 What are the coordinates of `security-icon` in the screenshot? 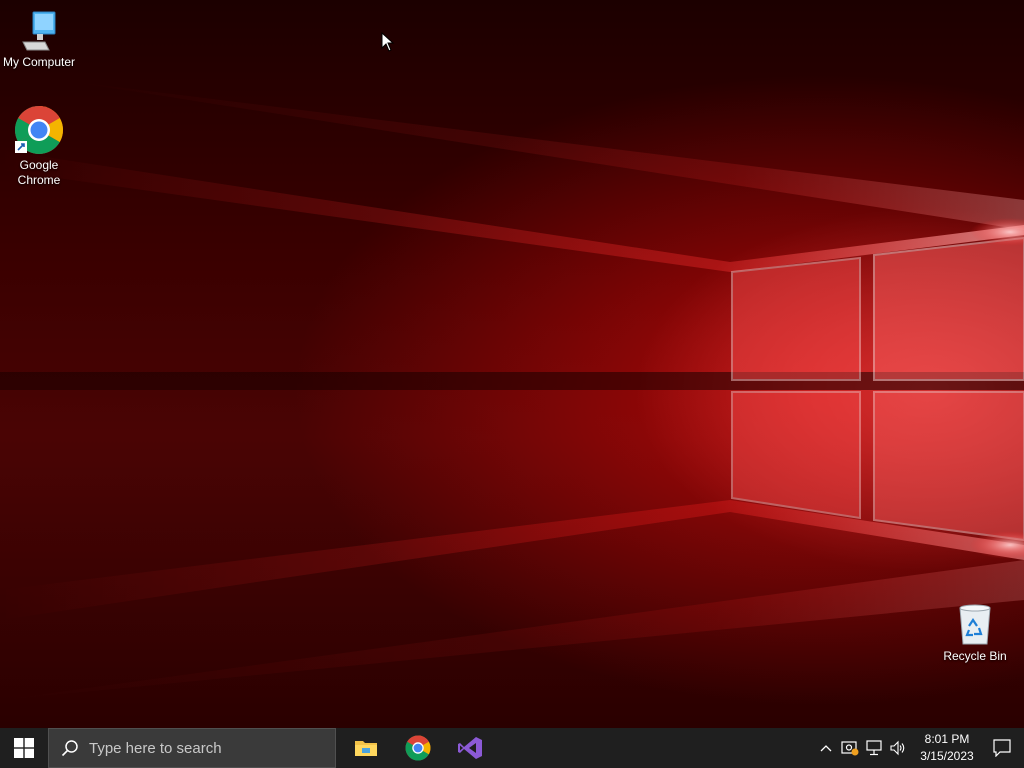 It's located at (850, 748).